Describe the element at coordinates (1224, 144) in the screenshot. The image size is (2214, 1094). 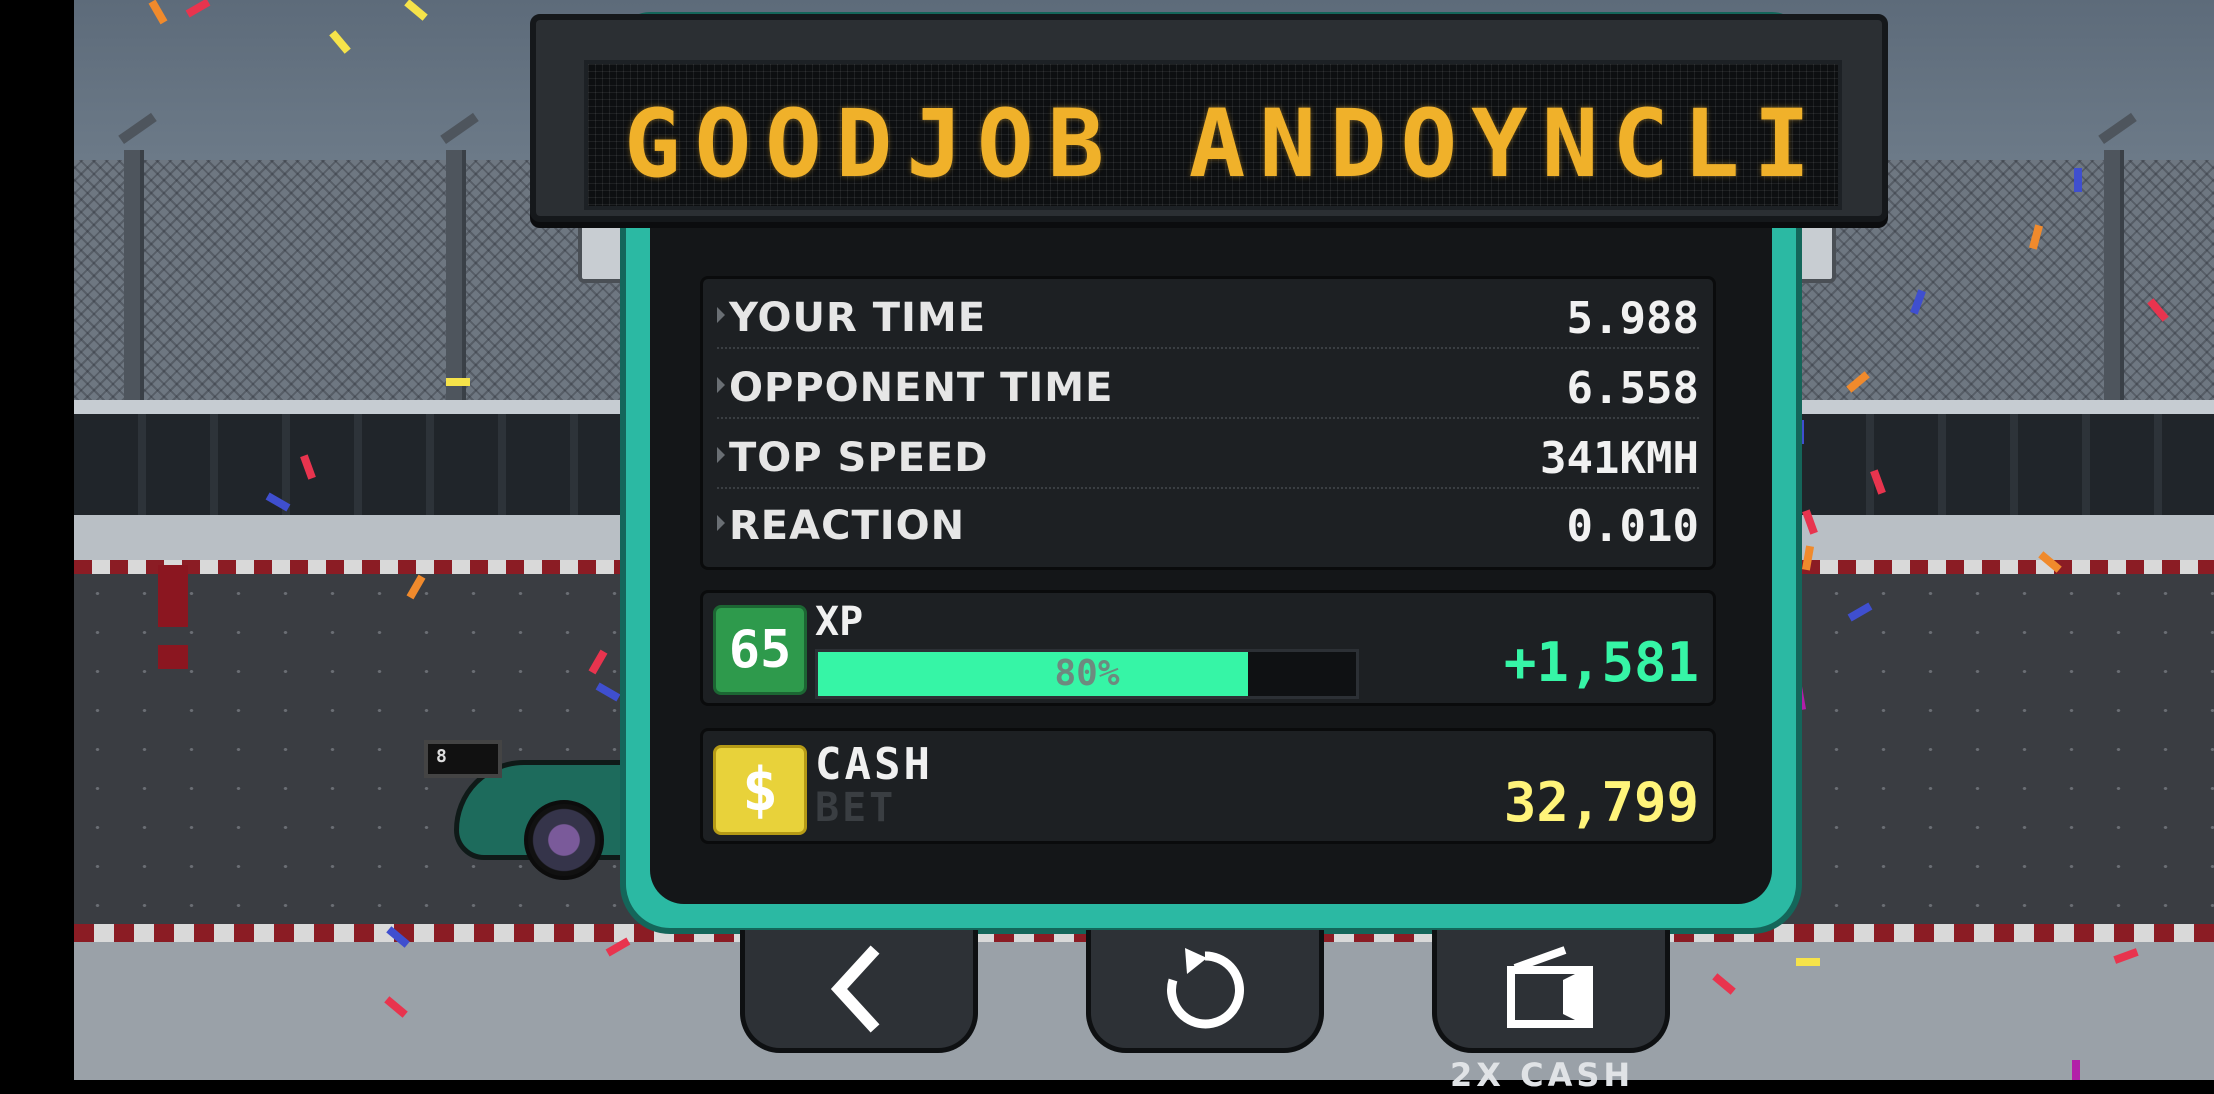
I see `banner-text: GOODJOB ANDOYNCLI` at that location.